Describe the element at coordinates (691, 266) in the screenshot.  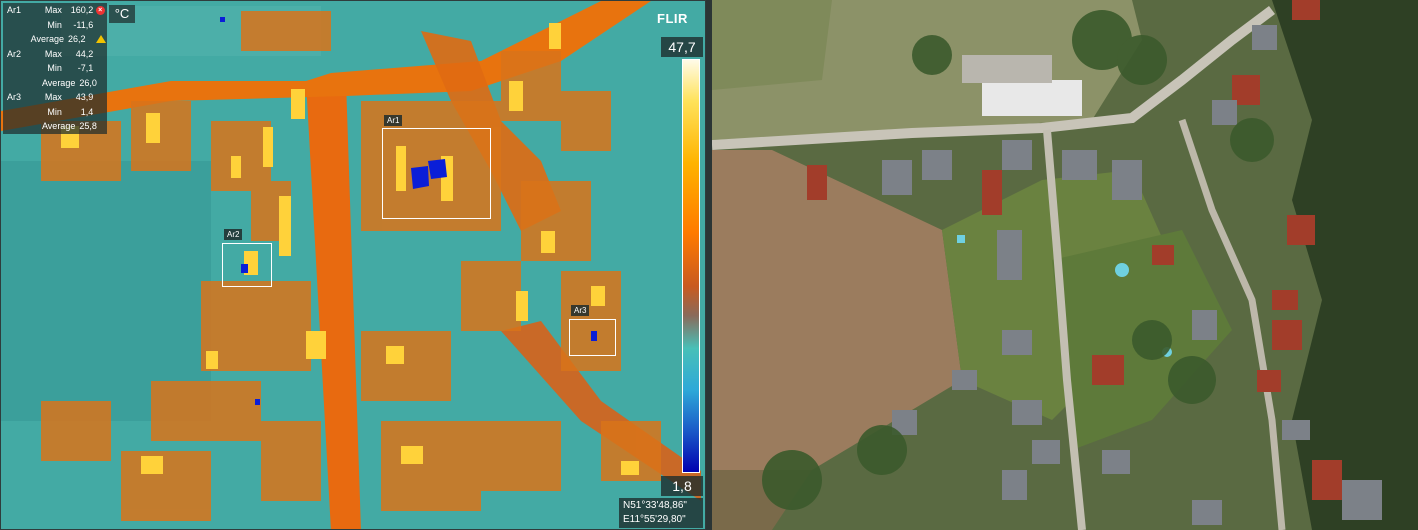
I see `temperature-colorbar` at that location.